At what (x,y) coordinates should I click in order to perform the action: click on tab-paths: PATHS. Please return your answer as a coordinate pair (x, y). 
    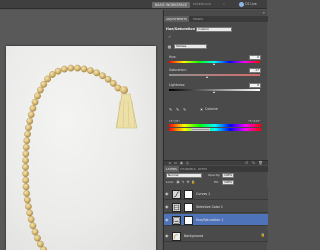
    Looking at the image, I should click on (202, 169).